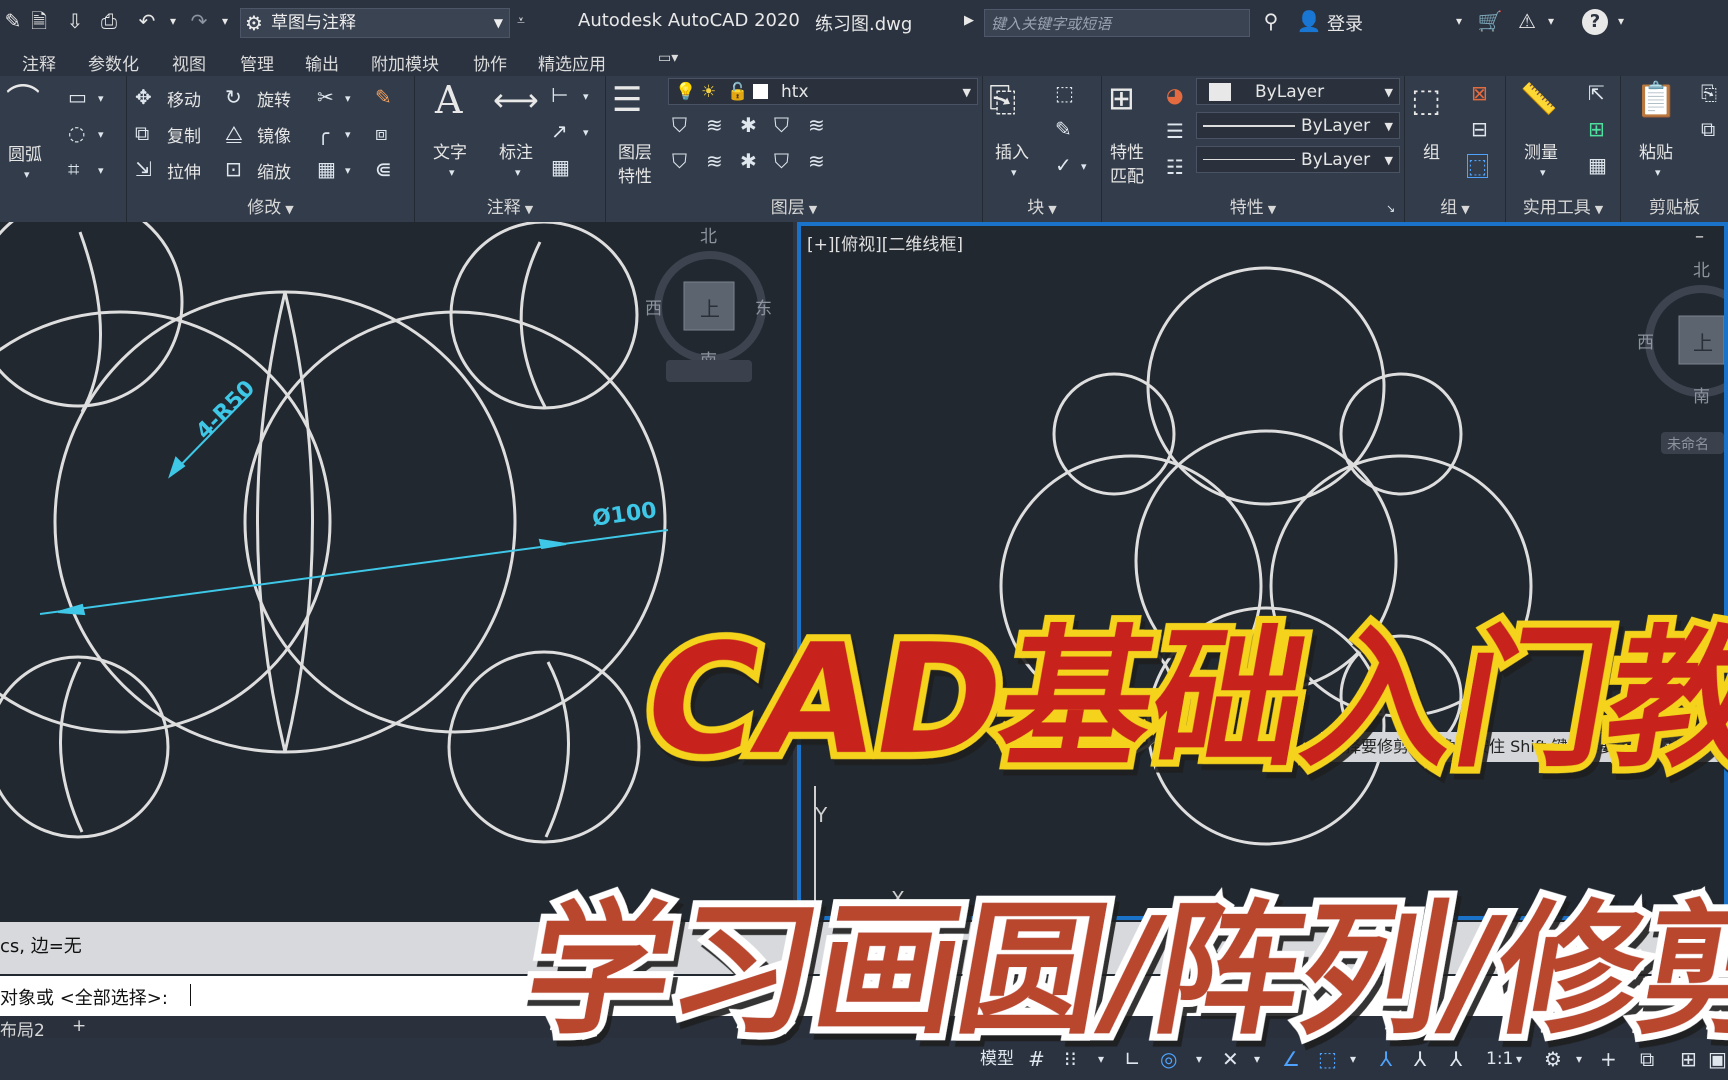 The width and height of the screenshot is (1728, 1080). Describe the element at coordinates (763, 309) in the screenshot. I see `compass-east: 东` at that location.